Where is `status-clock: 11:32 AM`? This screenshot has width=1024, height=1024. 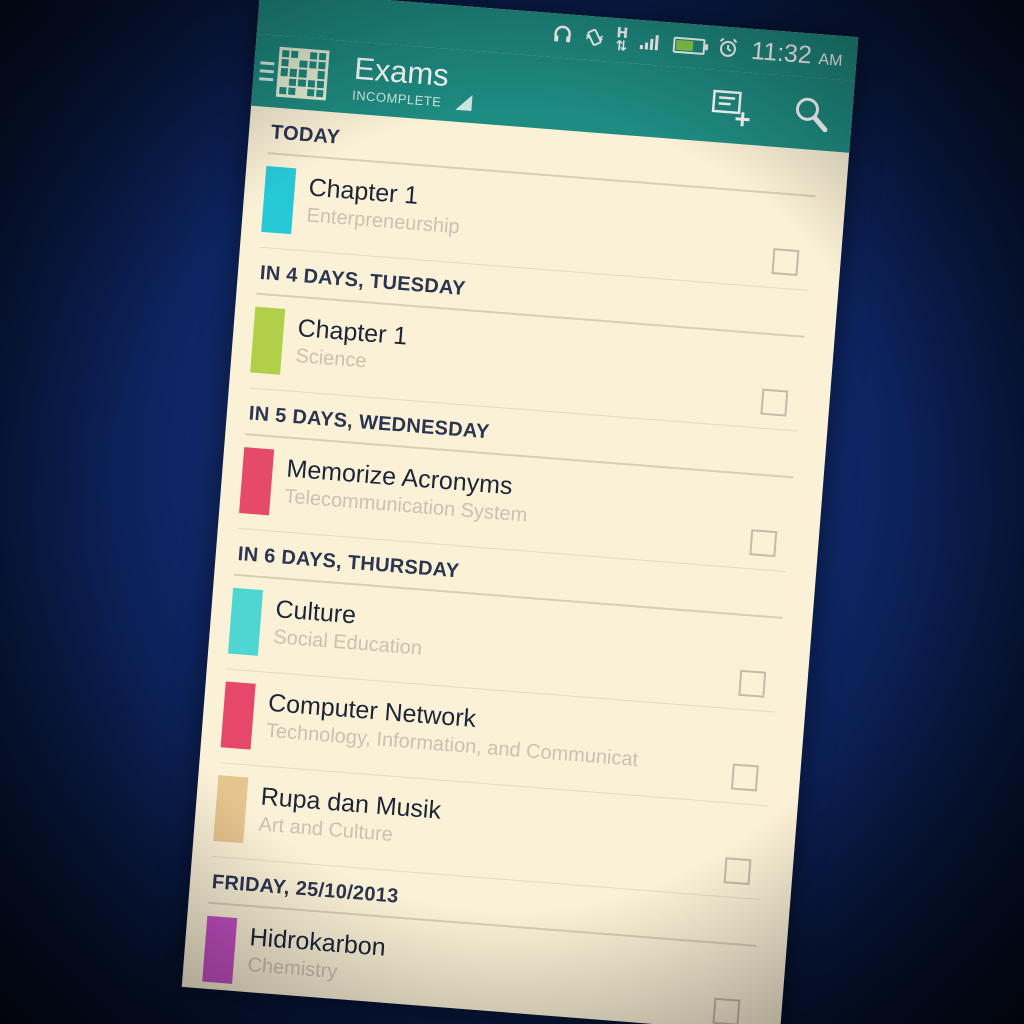 status-clock: 11:32 AM is located at coordinates (797, 54).